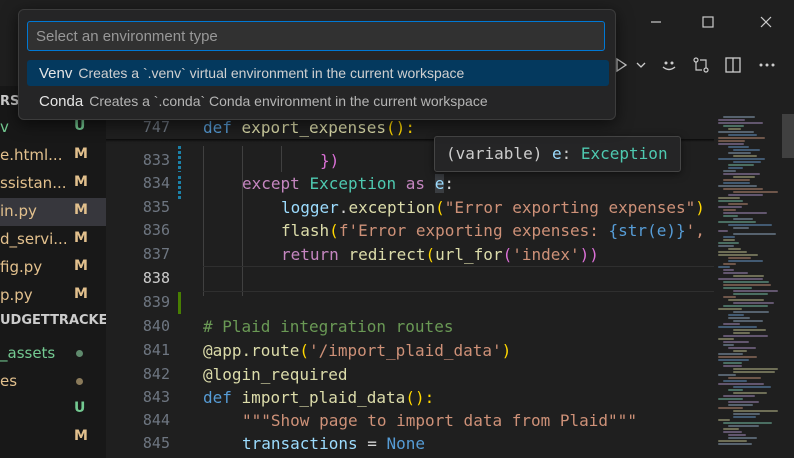 This screenshot has height=458, width=794. I want to click on file-name: v, so click(4, 127).